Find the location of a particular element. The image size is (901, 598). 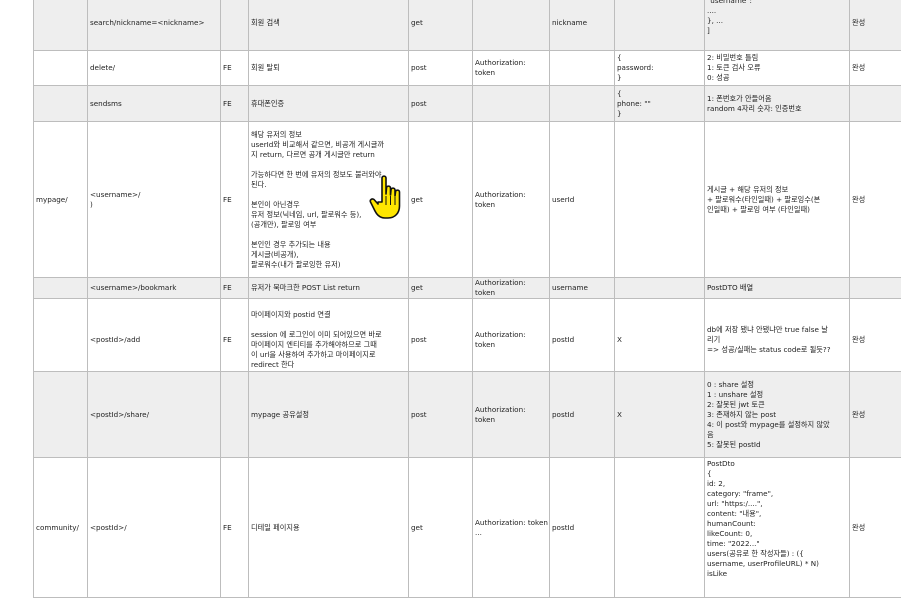

path-variable-cell: userId is located at coordinates (582, 200).